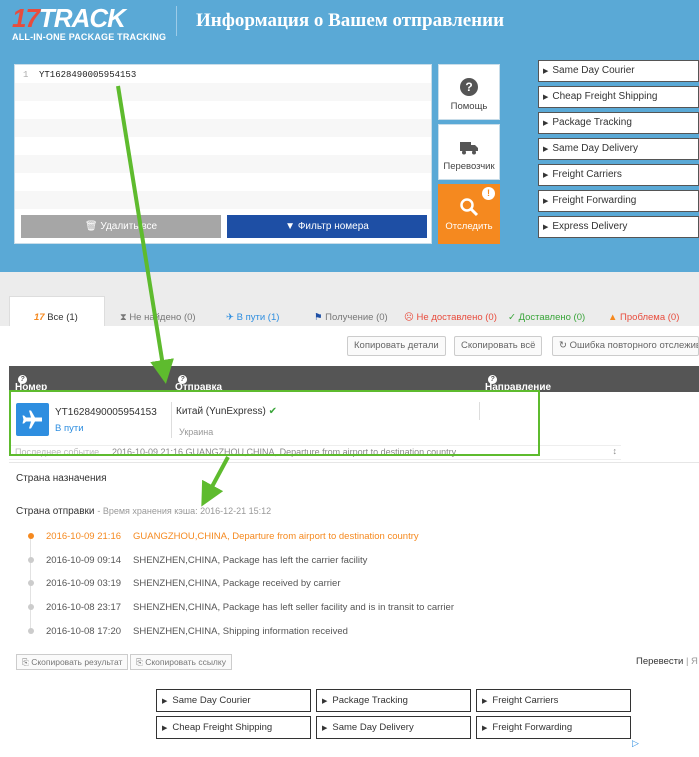  I want to click on line-number: 1, so click(26, 75).